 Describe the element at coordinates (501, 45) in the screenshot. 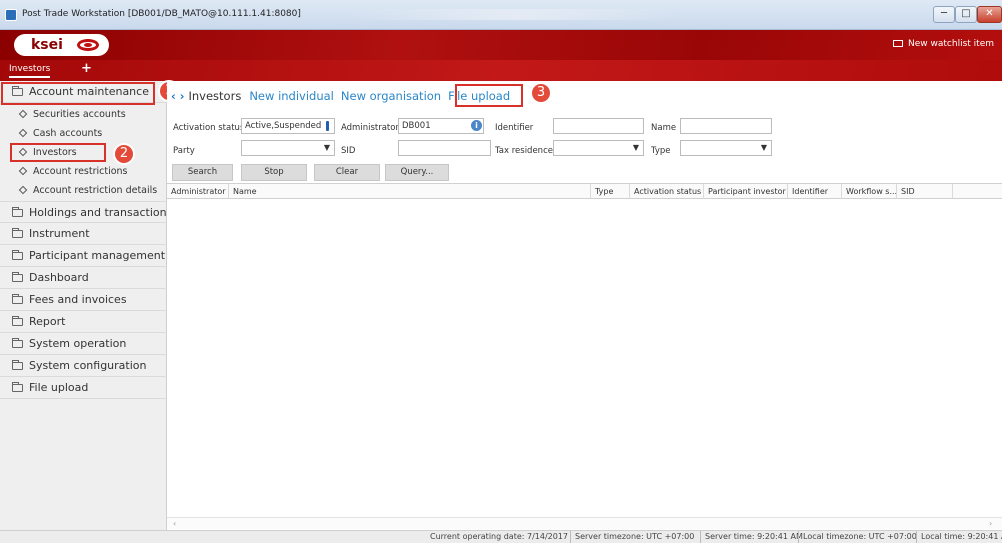

I see `app-header: ksei New watchlist item` at that location.